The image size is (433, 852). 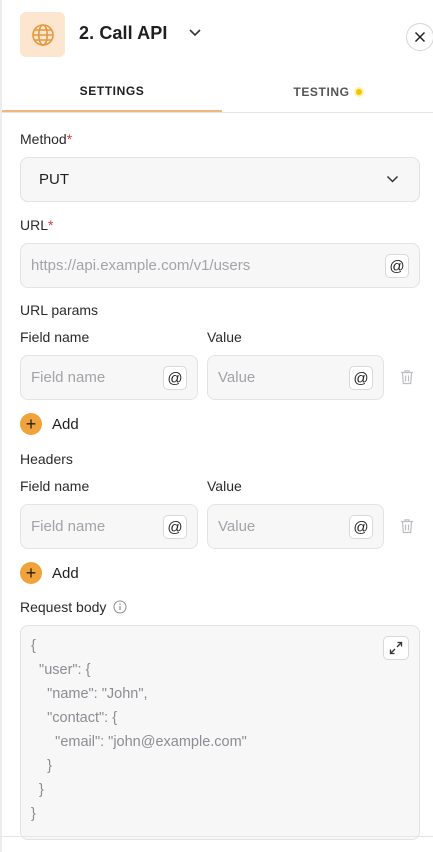 What do you see at coordinates (73, 607) in the screenshot?
I see `request-body-label: Request body` at bounding box center [73, 607].